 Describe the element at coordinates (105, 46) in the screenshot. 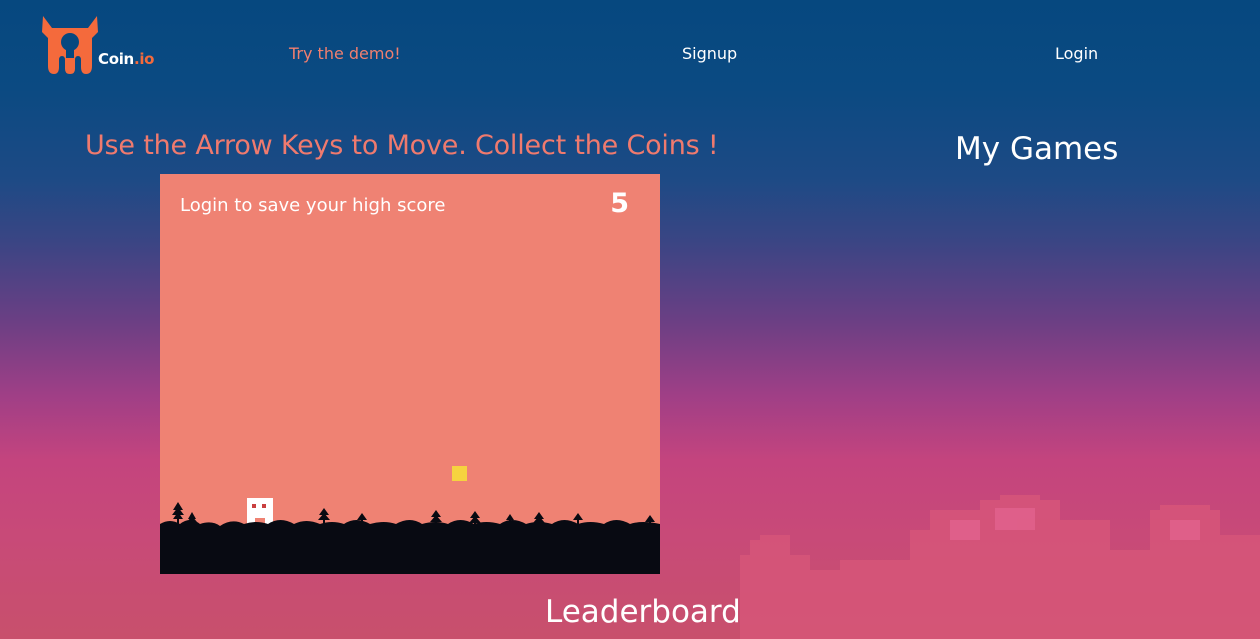

I see `coin-io-logo: Coin.io` at that location.